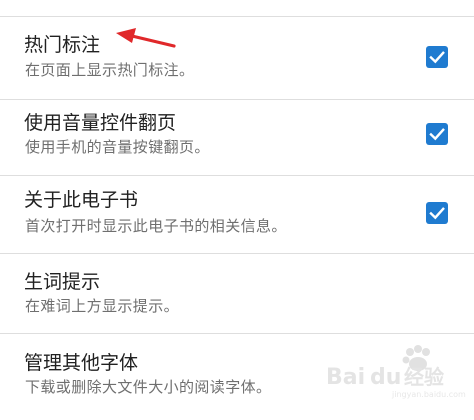 Image resolution: width=474 pixels, height=420 pixels. I want to click on about-ebook-checkbox, so click(437, 213).